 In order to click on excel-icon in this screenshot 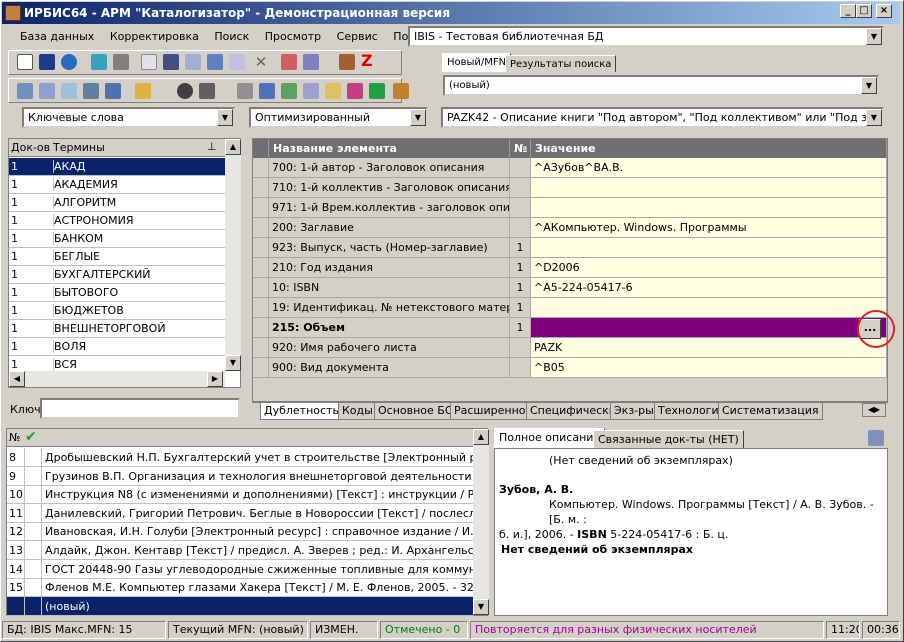, I will do `click(377, 91)`.